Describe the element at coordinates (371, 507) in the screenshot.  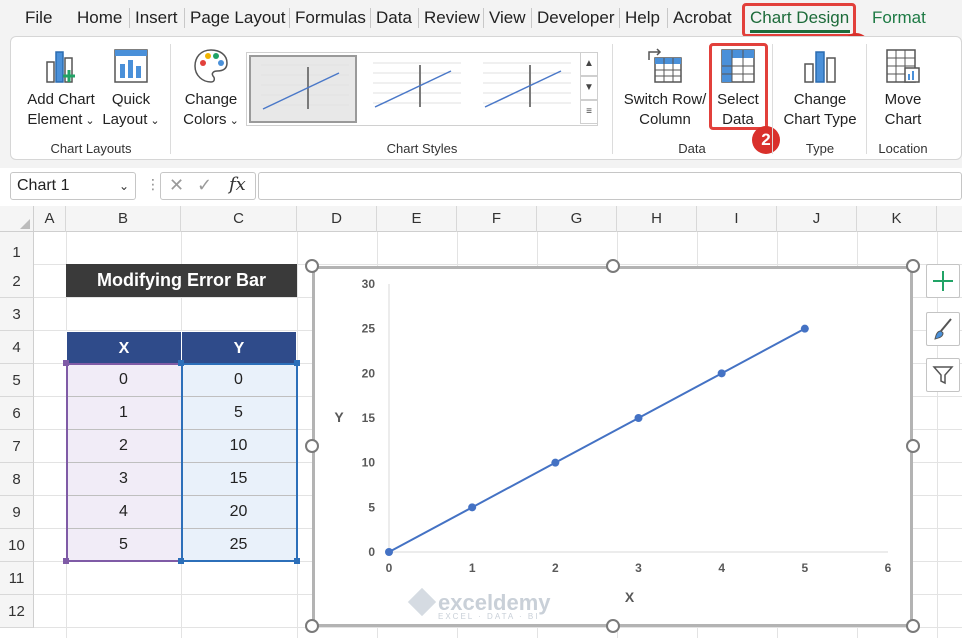
I see `y-tick-label: 5` at that location.